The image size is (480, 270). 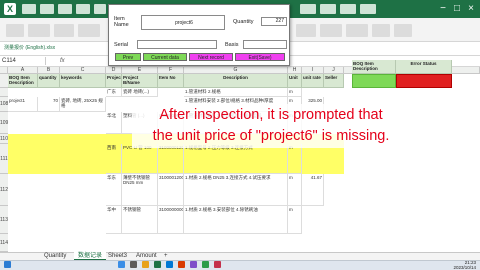 I want to click on sheet-tab-data-record: 数据记录, so click(x=90, y=256).